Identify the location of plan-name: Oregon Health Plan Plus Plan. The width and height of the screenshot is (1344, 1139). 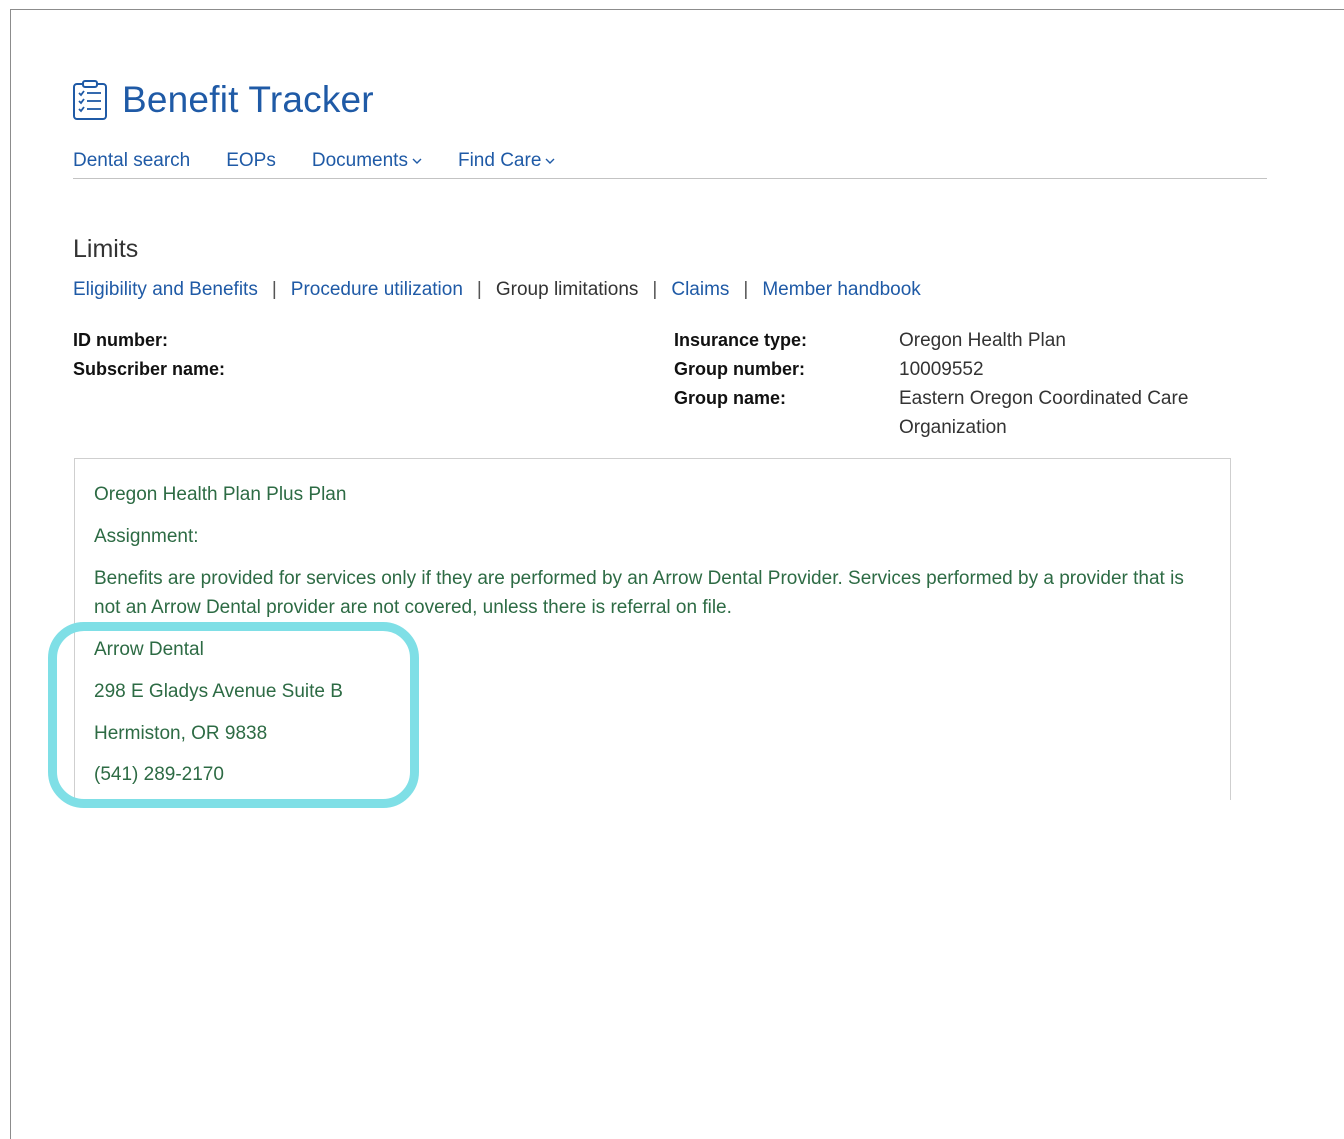
(220, 494).